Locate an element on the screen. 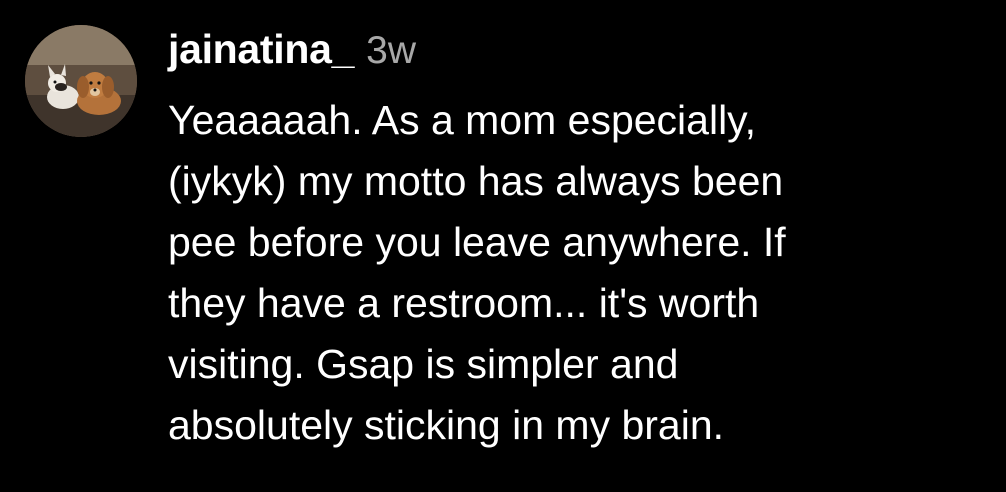 This screenshot has width=1006, height=492. avatar is located at coordinates (81, 81).